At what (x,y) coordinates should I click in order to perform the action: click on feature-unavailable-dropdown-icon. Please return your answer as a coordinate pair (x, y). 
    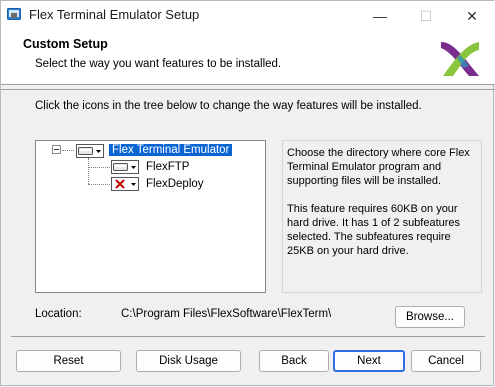
    Looking at the image, I should click on (125, 184).